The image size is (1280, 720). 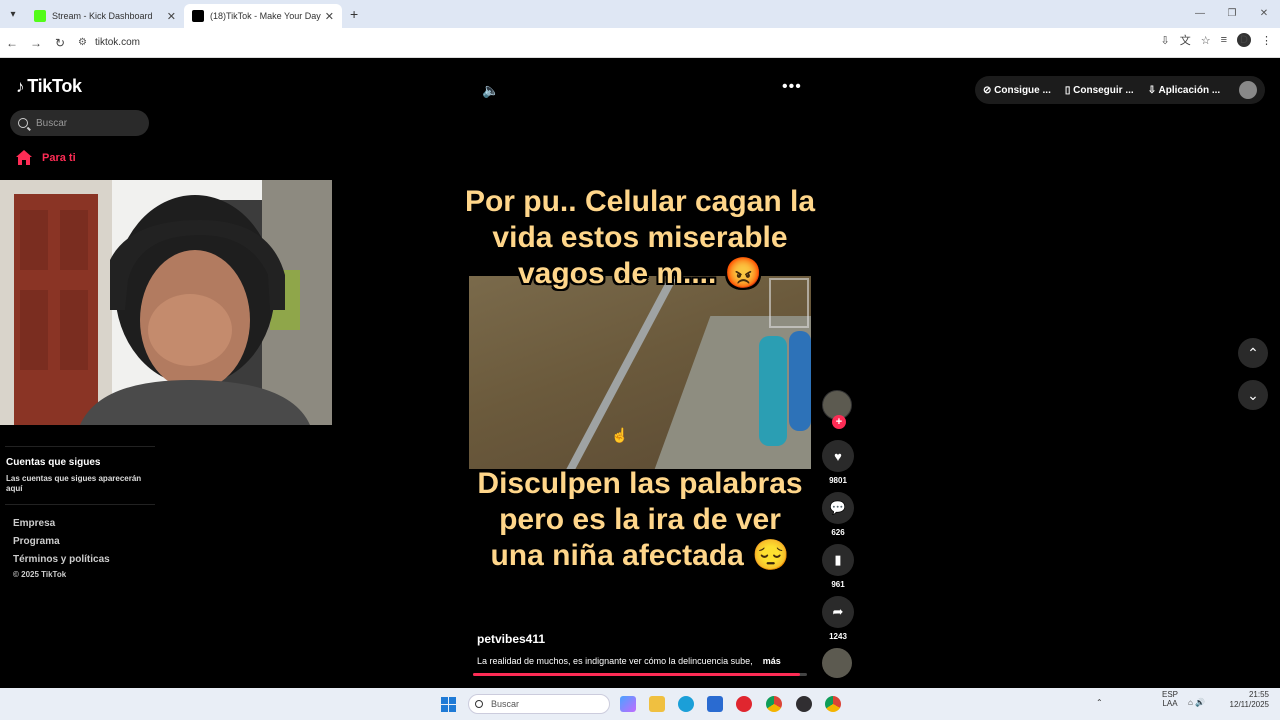 I want to click on video-progress-bar, so click(x=640, y=674).